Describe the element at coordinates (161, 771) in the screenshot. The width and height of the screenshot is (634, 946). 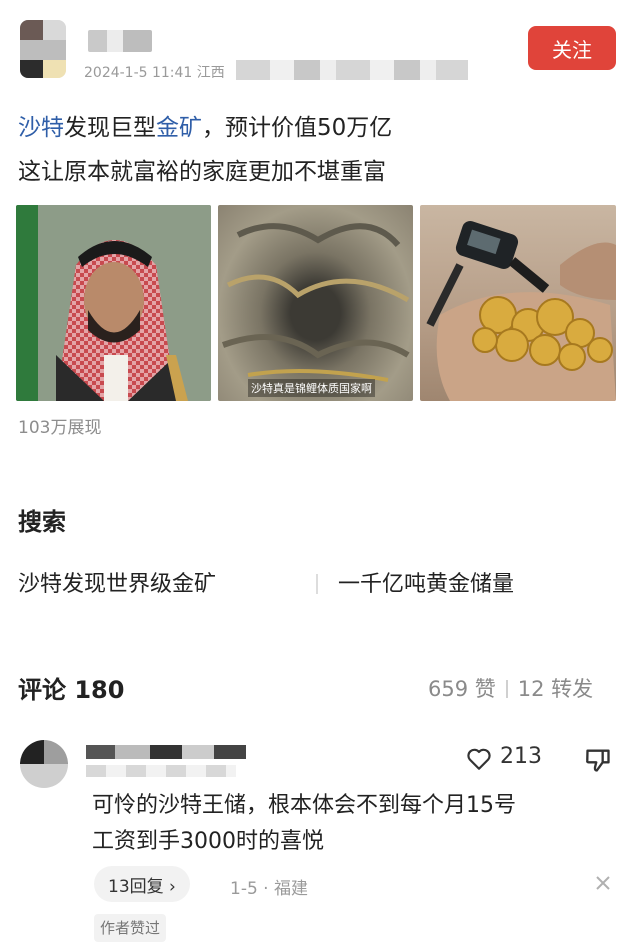
I see `commenter-badge-blurred` at that location.